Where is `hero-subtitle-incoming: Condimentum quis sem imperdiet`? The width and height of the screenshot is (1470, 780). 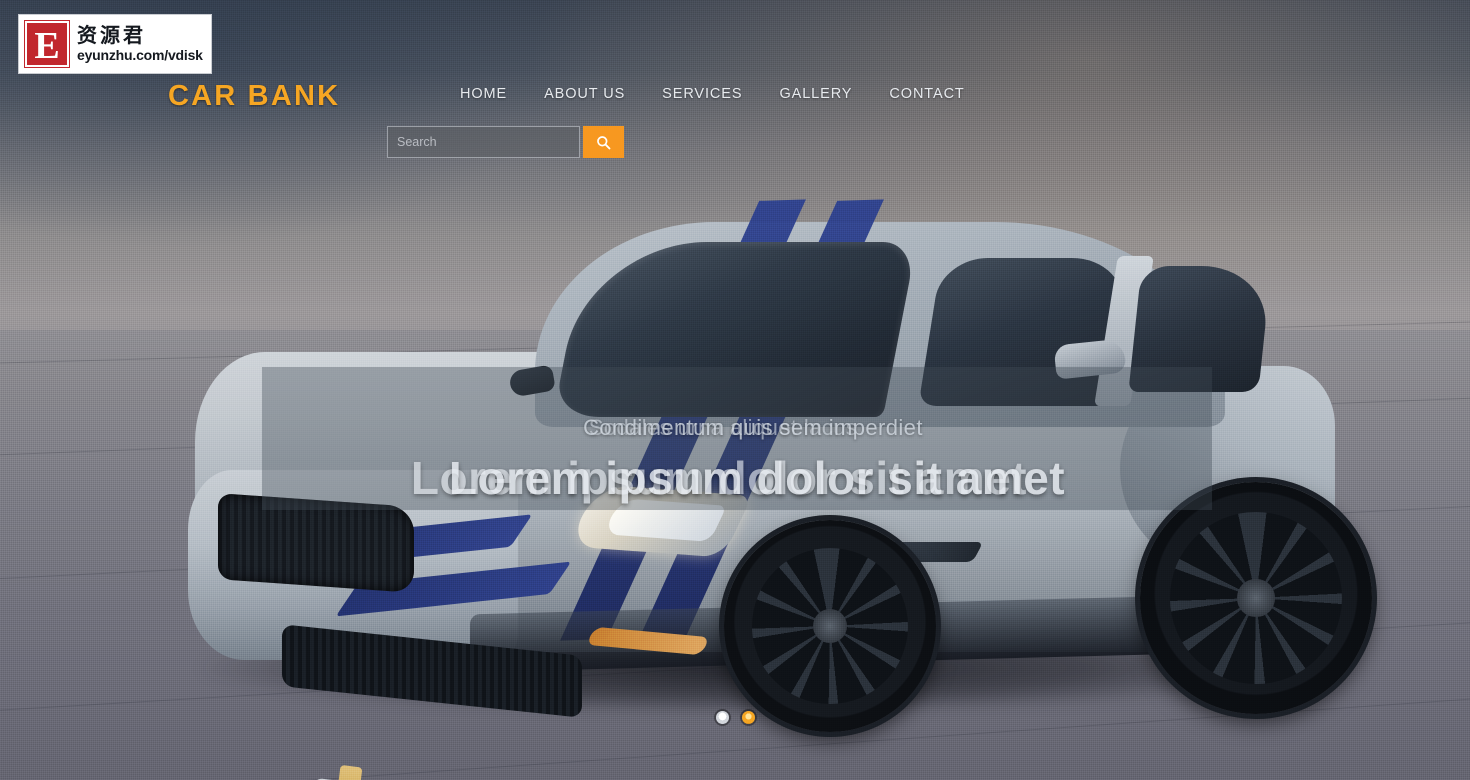 hero-subtitle-incoming: Condimentum quis sem imperdiet is located at coordinates (753, 427).